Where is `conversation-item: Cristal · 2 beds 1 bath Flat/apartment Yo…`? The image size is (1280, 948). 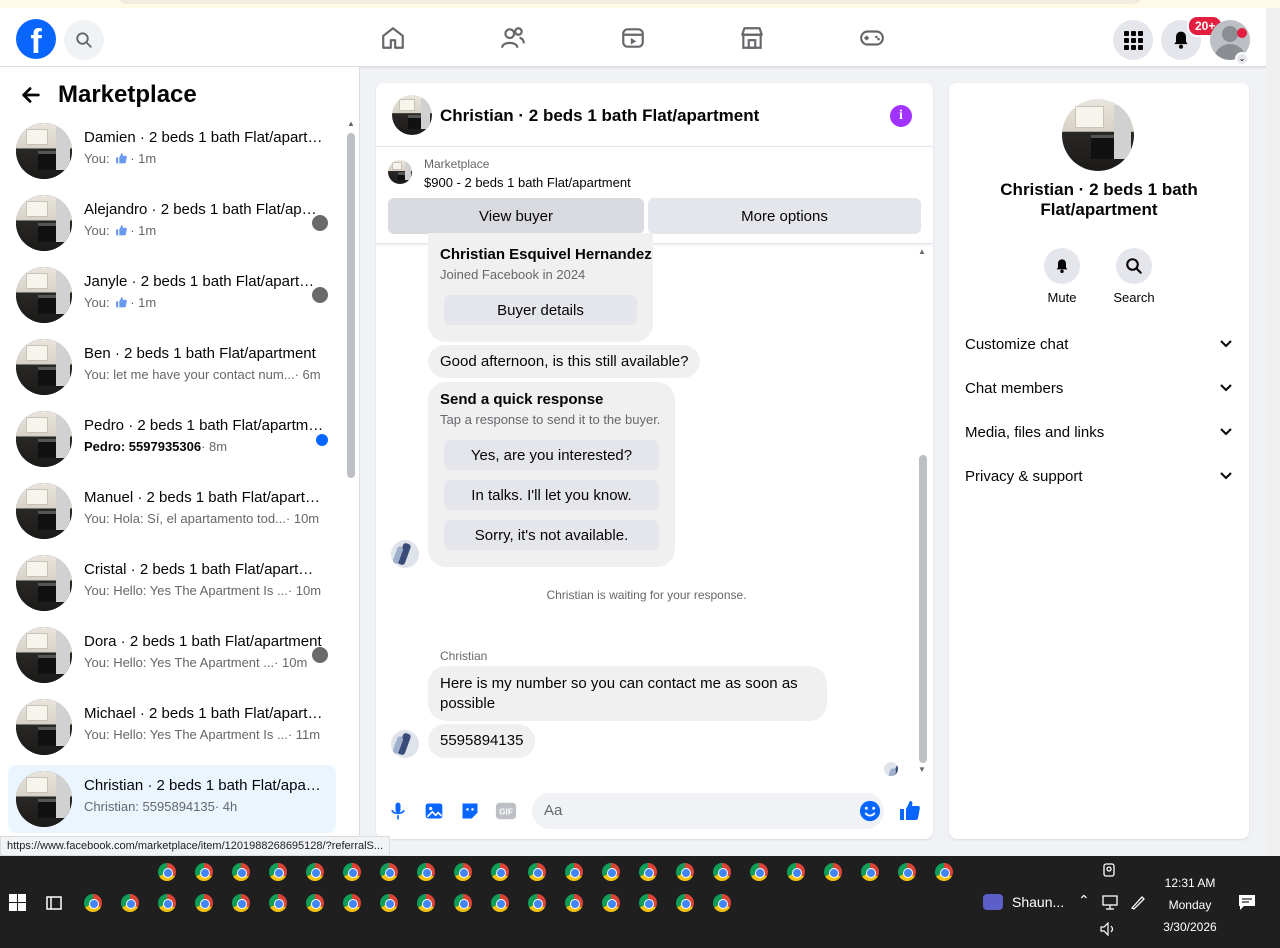 conversation-item: Cristal · 2 beds 1 bath Flat/apartment Yo… is located at coordinates (172, 583).